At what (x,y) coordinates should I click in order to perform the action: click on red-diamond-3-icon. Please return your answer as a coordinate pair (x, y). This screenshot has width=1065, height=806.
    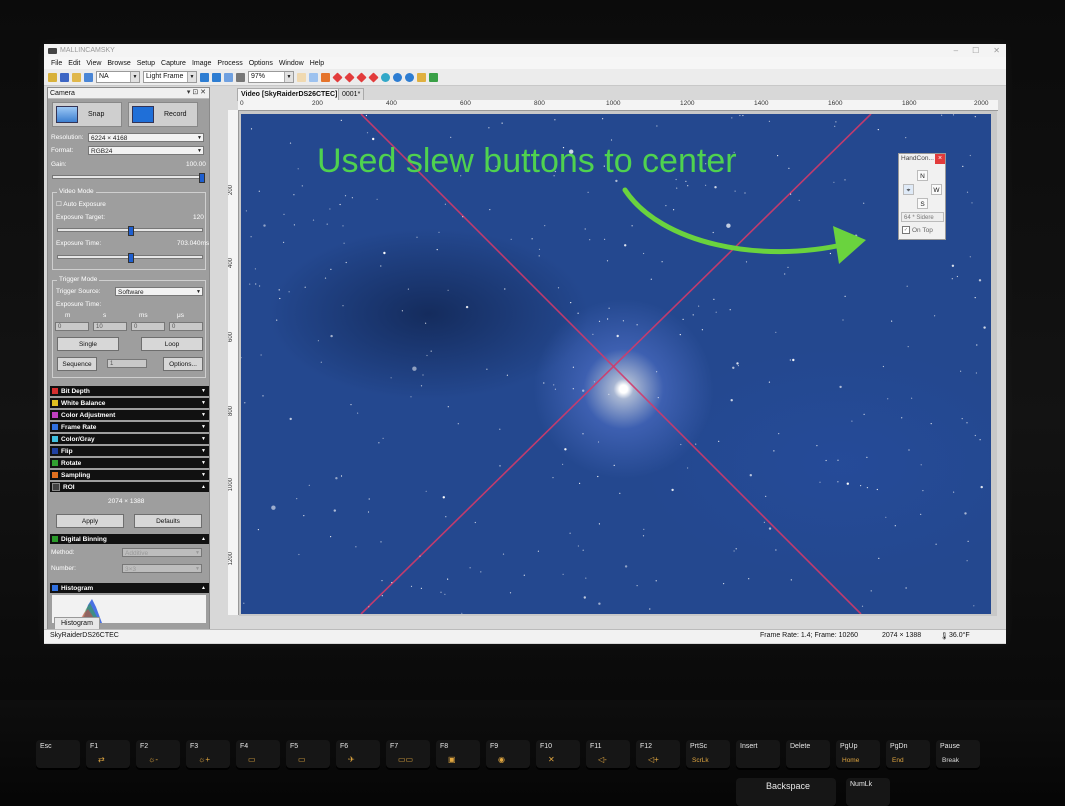
    Looking at the image, I should click on (361, 77).